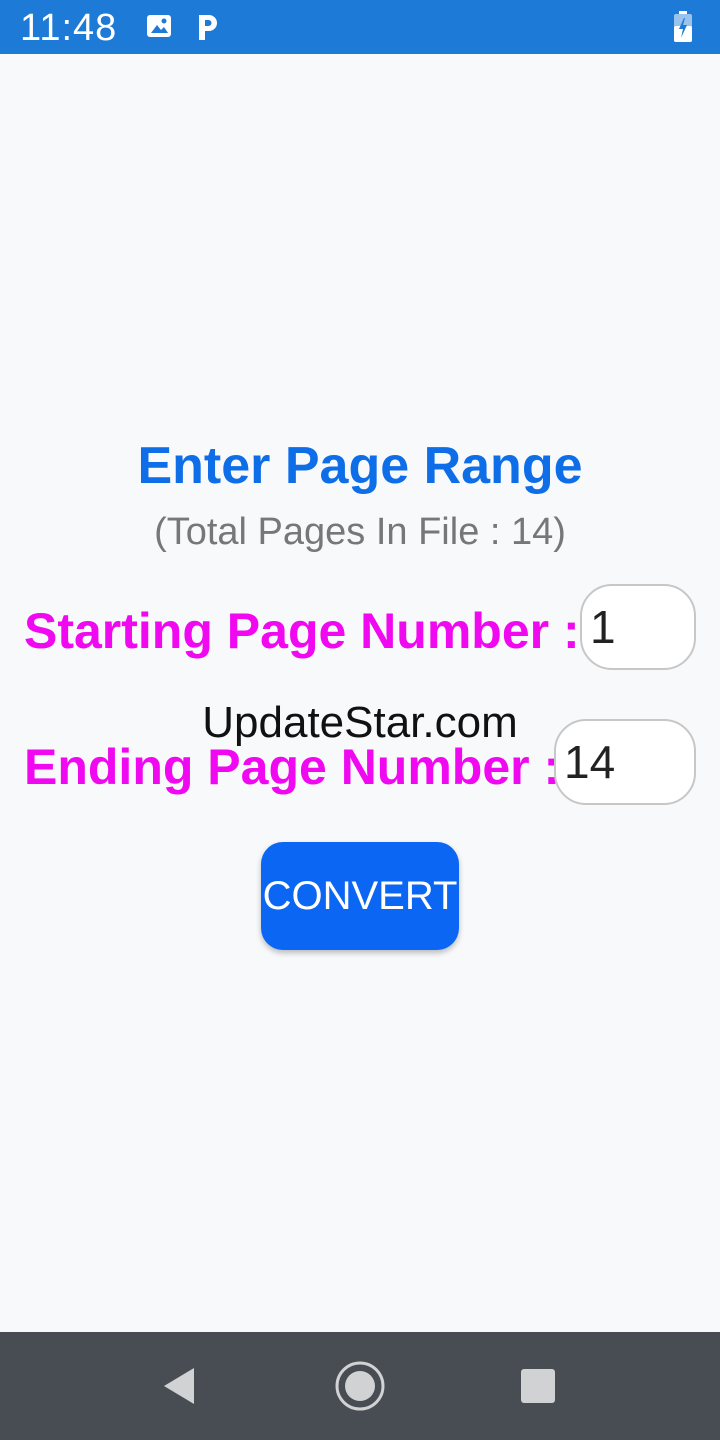 The width and height of the screenshot is (720, 1440). I want to click on page-title: Enter Page Range, so click(360, 466).